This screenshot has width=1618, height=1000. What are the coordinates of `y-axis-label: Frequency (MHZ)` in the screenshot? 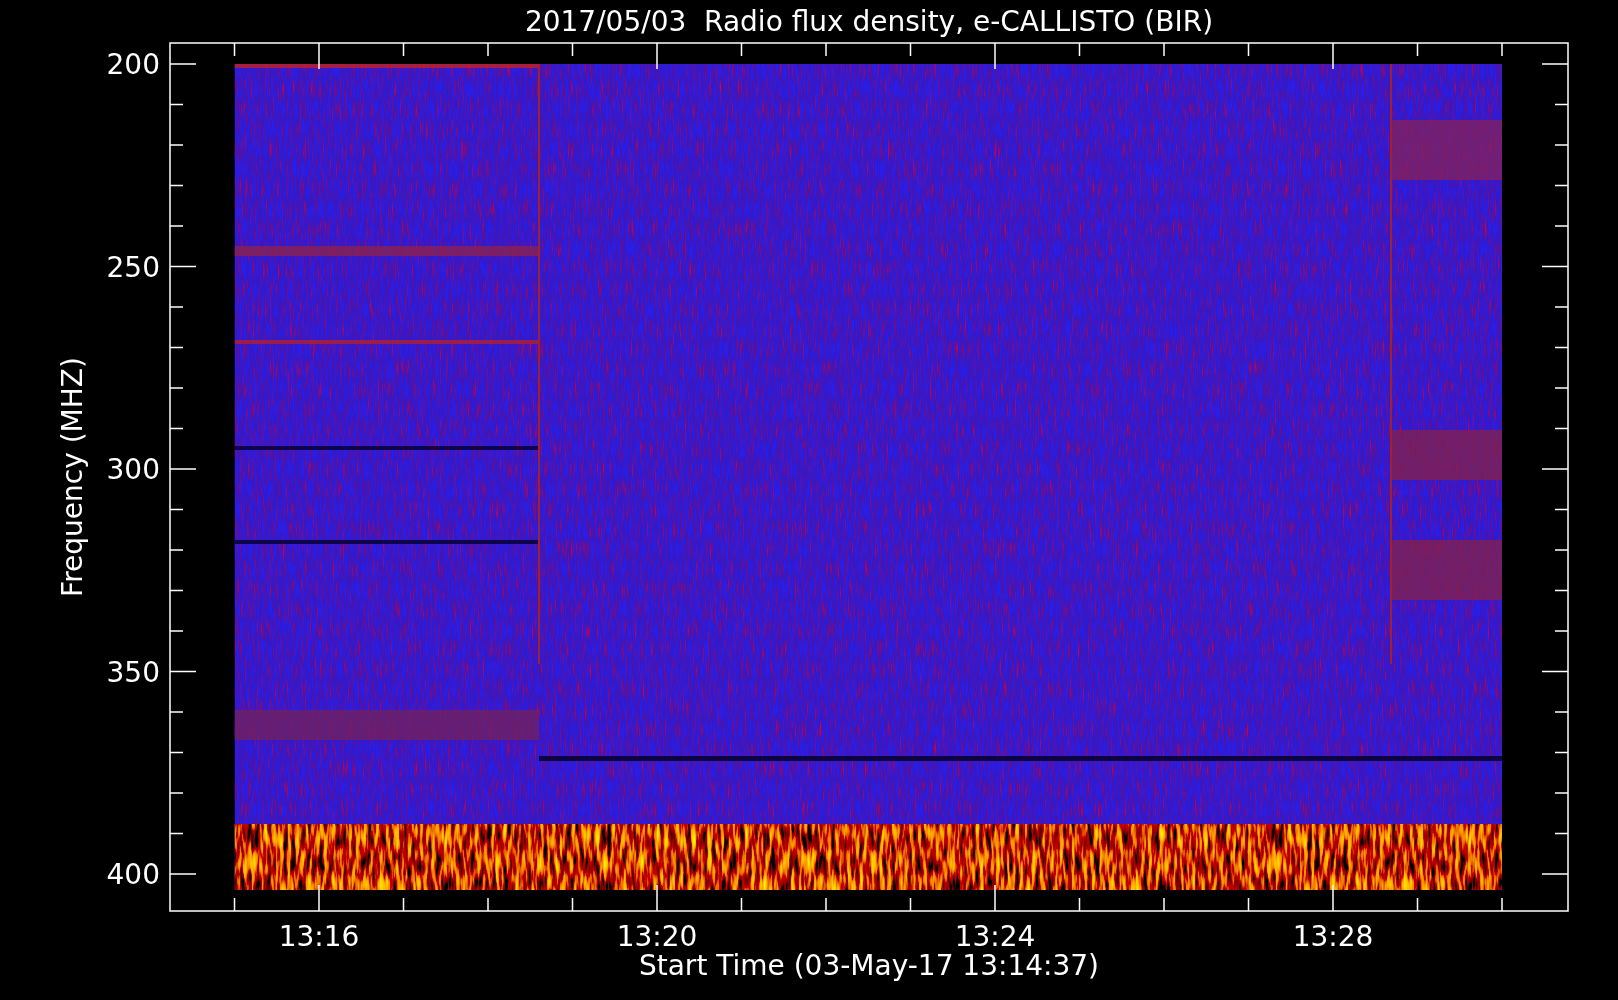 It's located at (72, 477).